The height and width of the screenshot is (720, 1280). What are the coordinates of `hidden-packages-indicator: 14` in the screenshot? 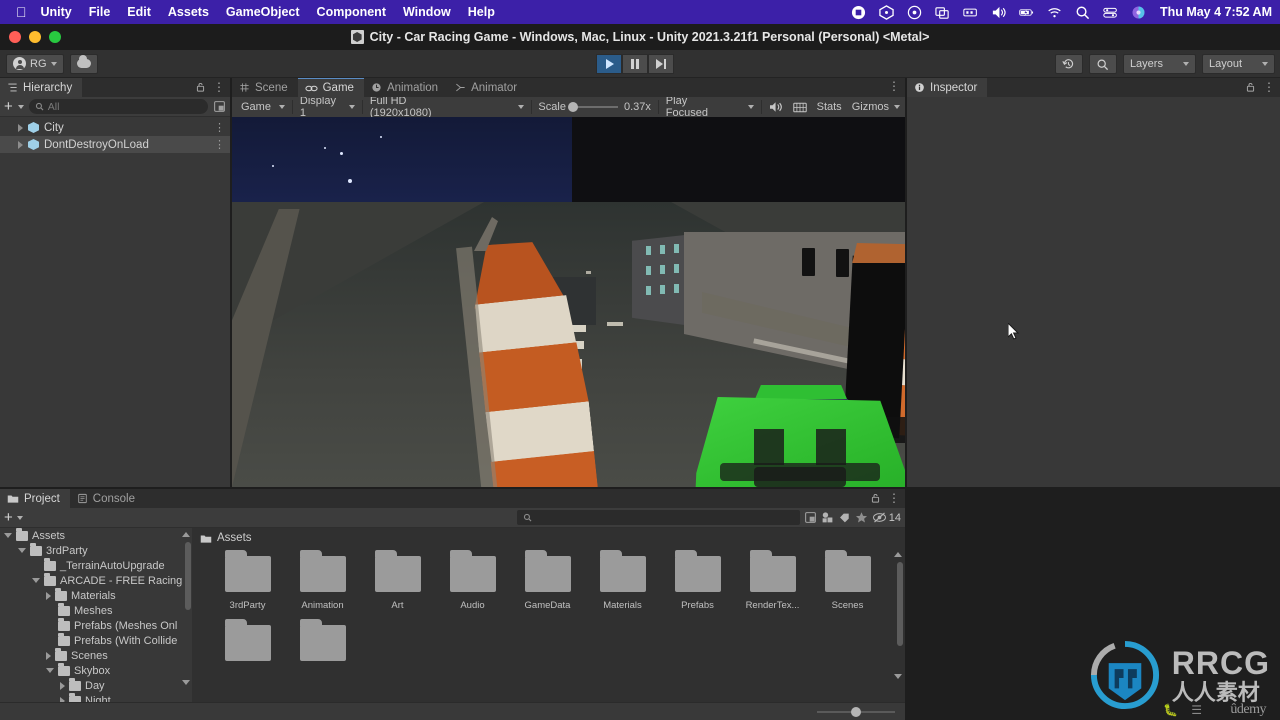 It's located at (886, 517).